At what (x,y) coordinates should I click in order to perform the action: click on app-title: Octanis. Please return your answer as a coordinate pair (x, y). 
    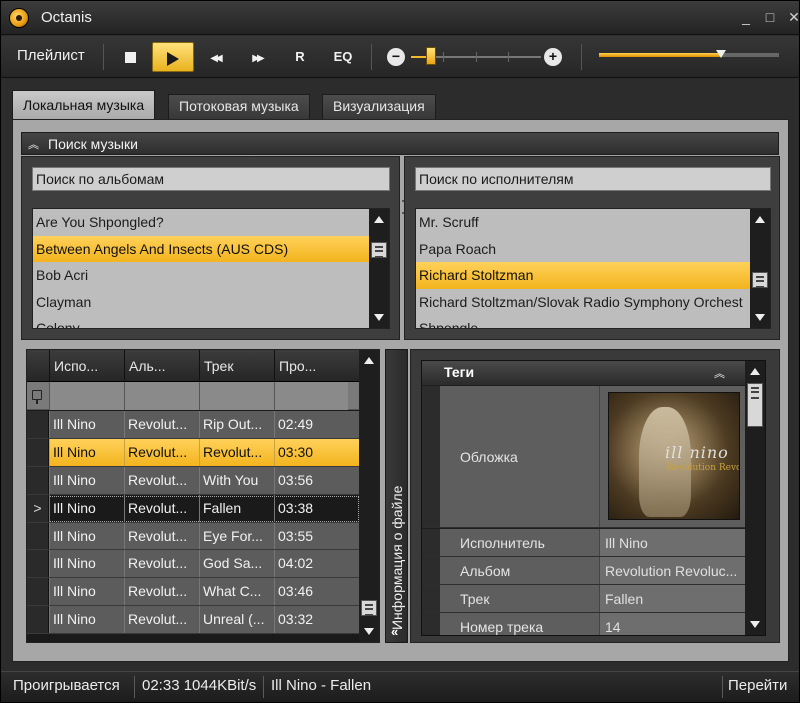
    Looking at the image, I should click on (66, 17).